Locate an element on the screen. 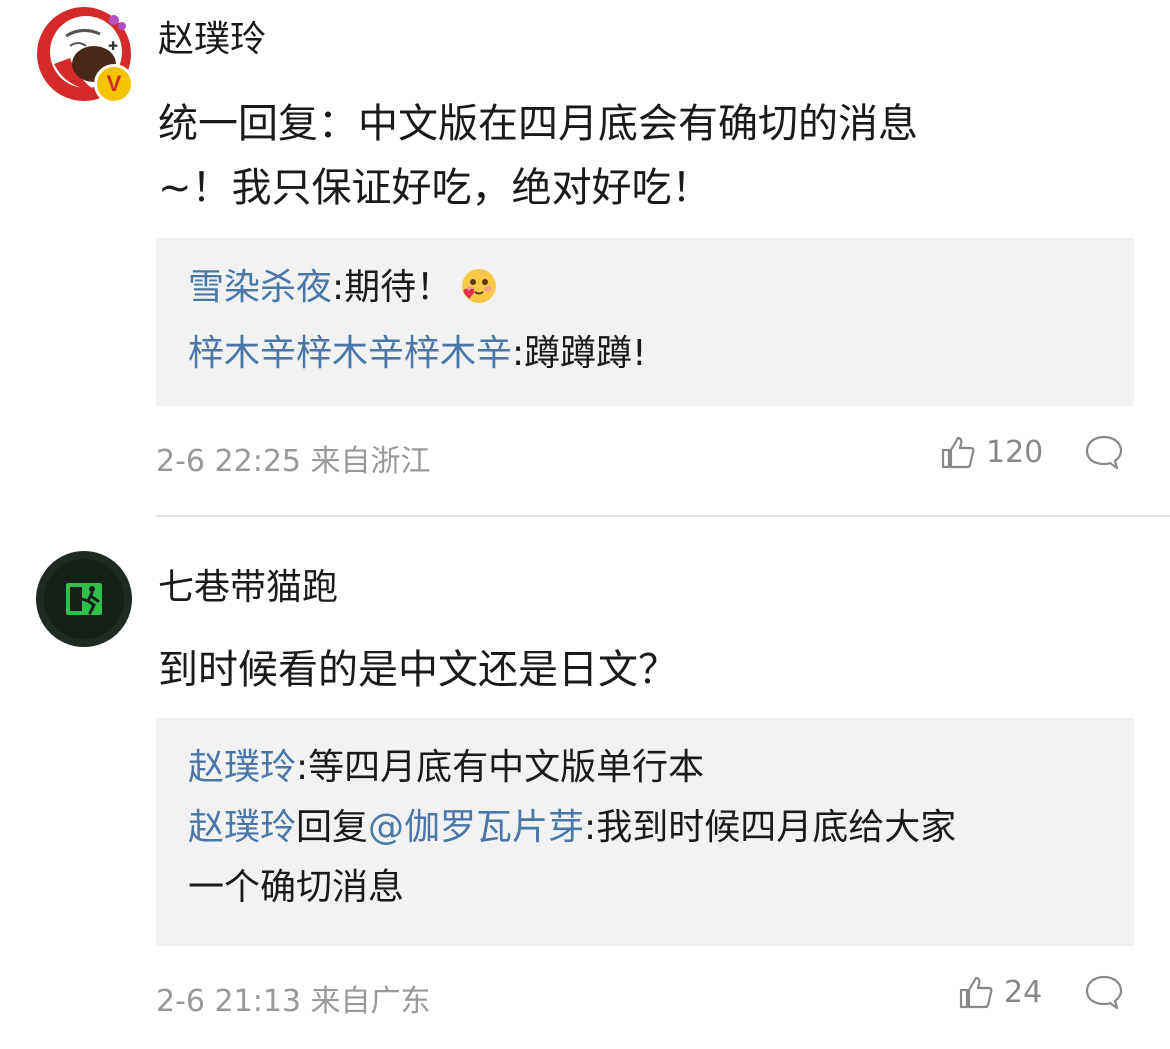 Image resolution: width=1170 pixels, height=1049 pixels. like-button: 120 is located at coordinates (991, 452).